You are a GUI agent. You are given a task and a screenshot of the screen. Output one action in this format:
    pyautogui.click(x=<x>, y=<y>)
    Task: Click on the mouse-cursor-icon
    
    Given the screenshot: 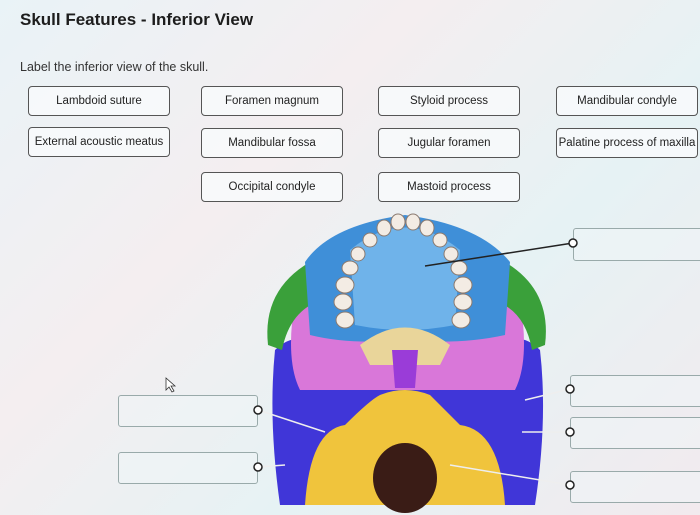 What is the action you would take?
    pyautogui.click(x=171, y=385)
    